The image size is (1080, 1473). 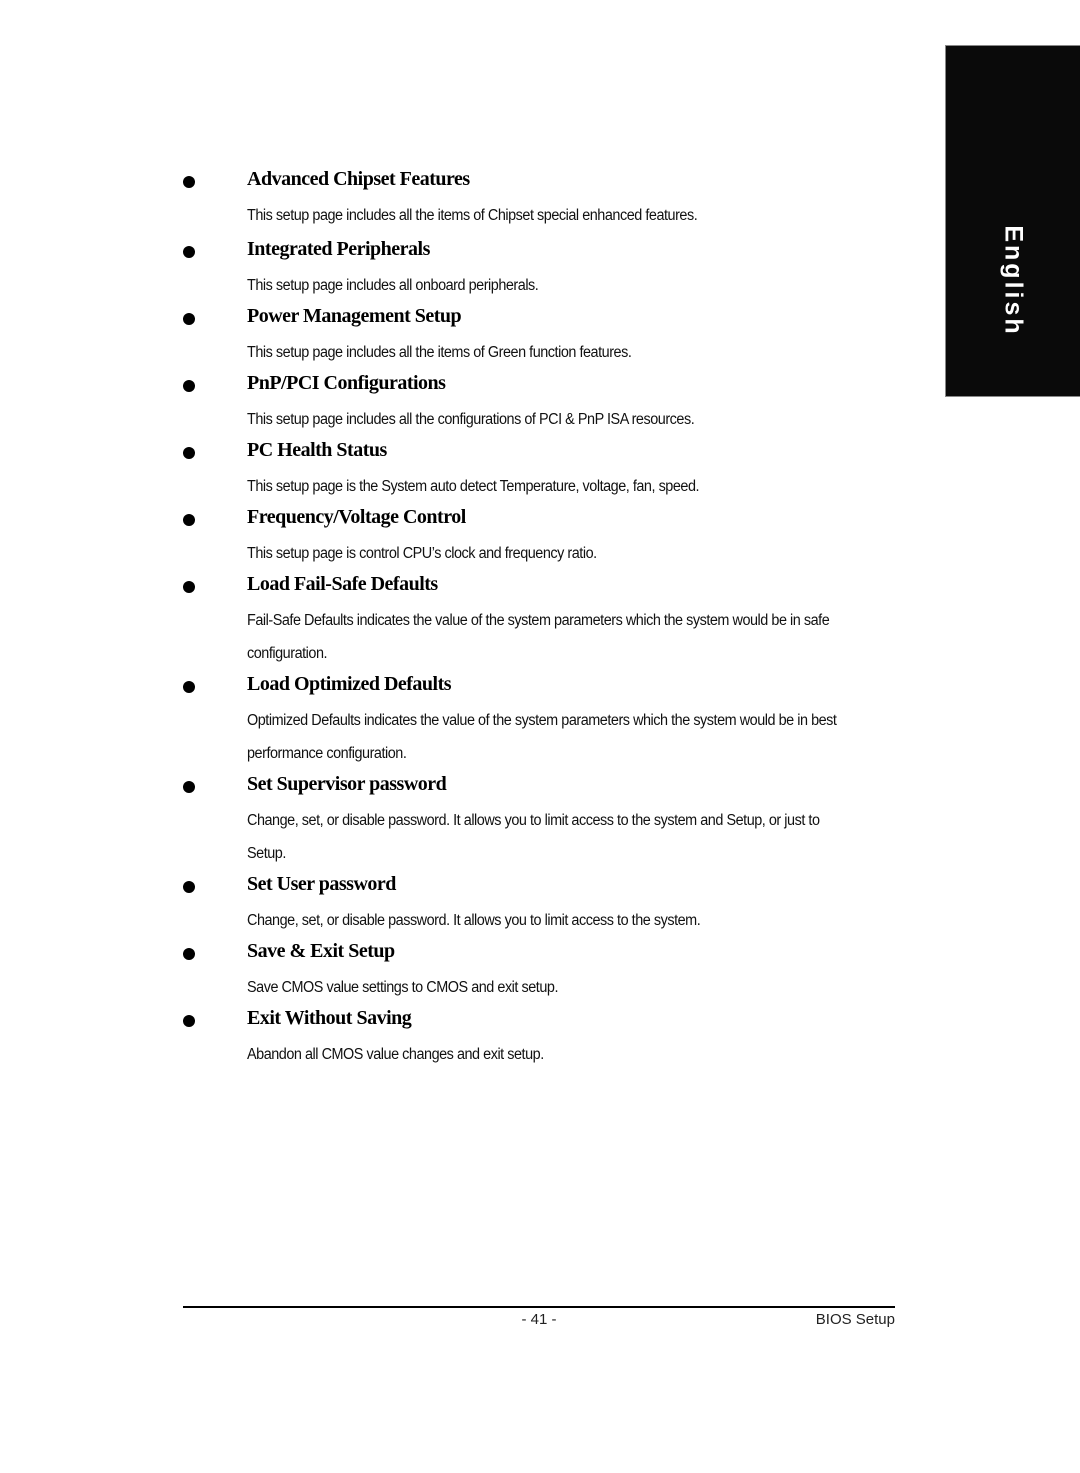 I want to click on item-heading: Load Fail-Safe Defaults, so click(x=342, y=584).